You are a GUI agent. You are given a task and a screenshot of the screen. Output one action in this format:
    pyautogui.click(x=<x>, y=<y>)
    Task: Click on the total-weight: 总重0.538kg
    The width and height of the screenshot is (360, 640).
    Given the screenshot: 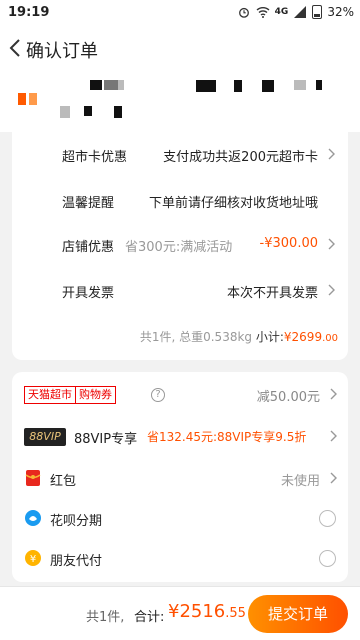 What is the action you would take?
    pyautogui.click(x=216, y=337)
    